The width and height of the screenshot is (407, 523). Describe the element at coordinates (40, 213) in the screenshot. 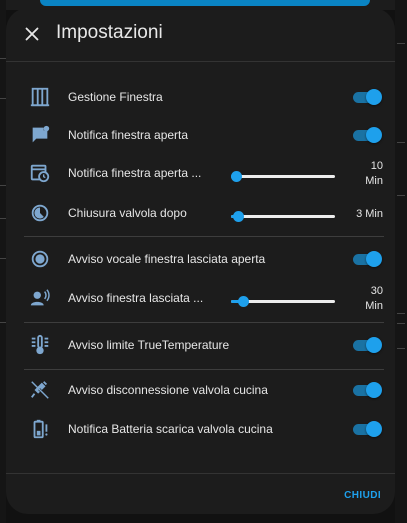

I see `timer-icon` at that location.